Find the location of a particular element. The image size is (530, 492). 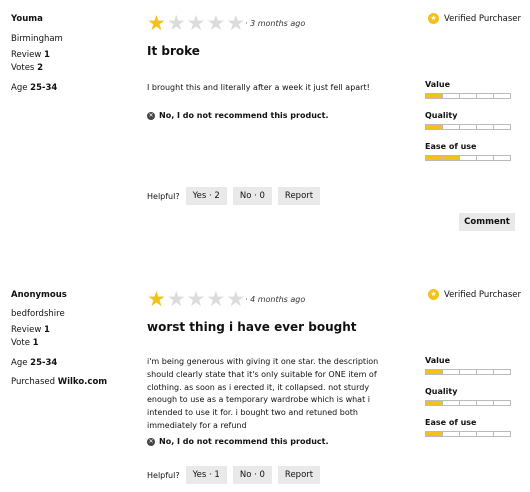

reviewer-votes: Vote 1 is located at coordinates (25, 343).